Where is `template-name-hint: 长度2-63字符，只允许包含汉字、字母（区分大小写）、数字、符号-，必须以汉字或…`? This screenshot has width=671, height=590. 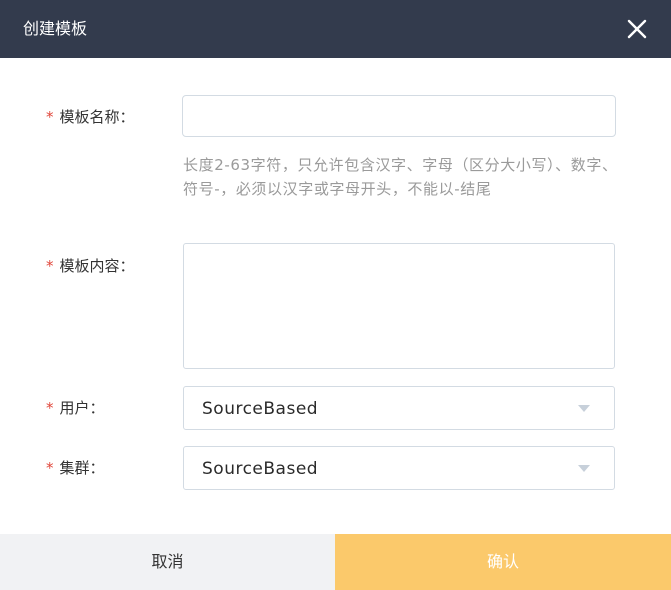
template-name-hint: 长度2-63字符，只允许包含汉字、字母（区分大小写）、数字、符号-，必须以汉字或… is located at coordinates (400, 177).